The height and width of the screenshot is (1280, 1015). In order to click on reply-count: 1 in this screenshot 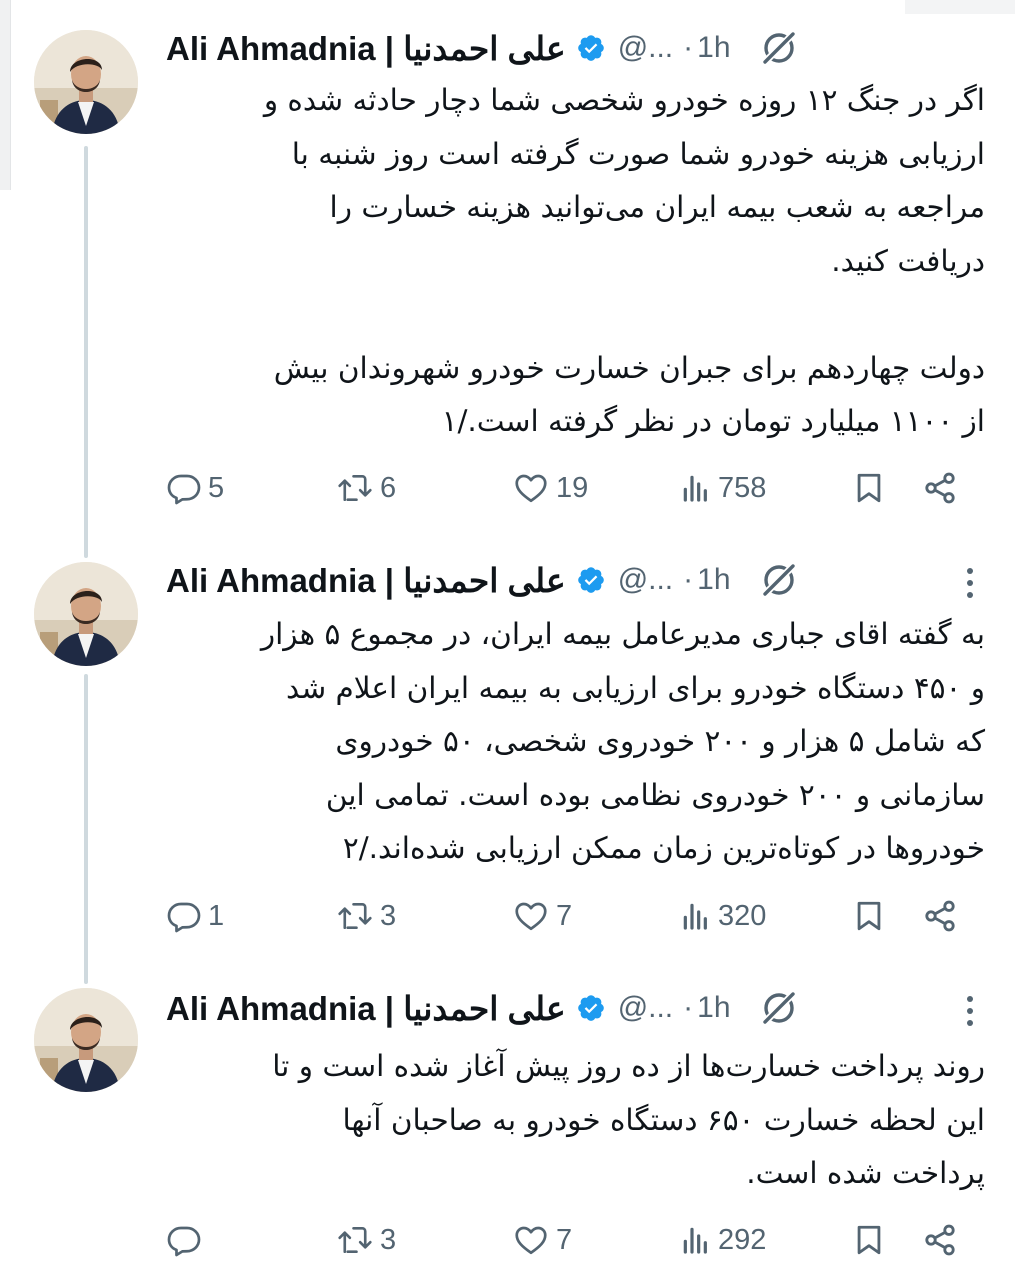, I will do `click(216, 915)`.